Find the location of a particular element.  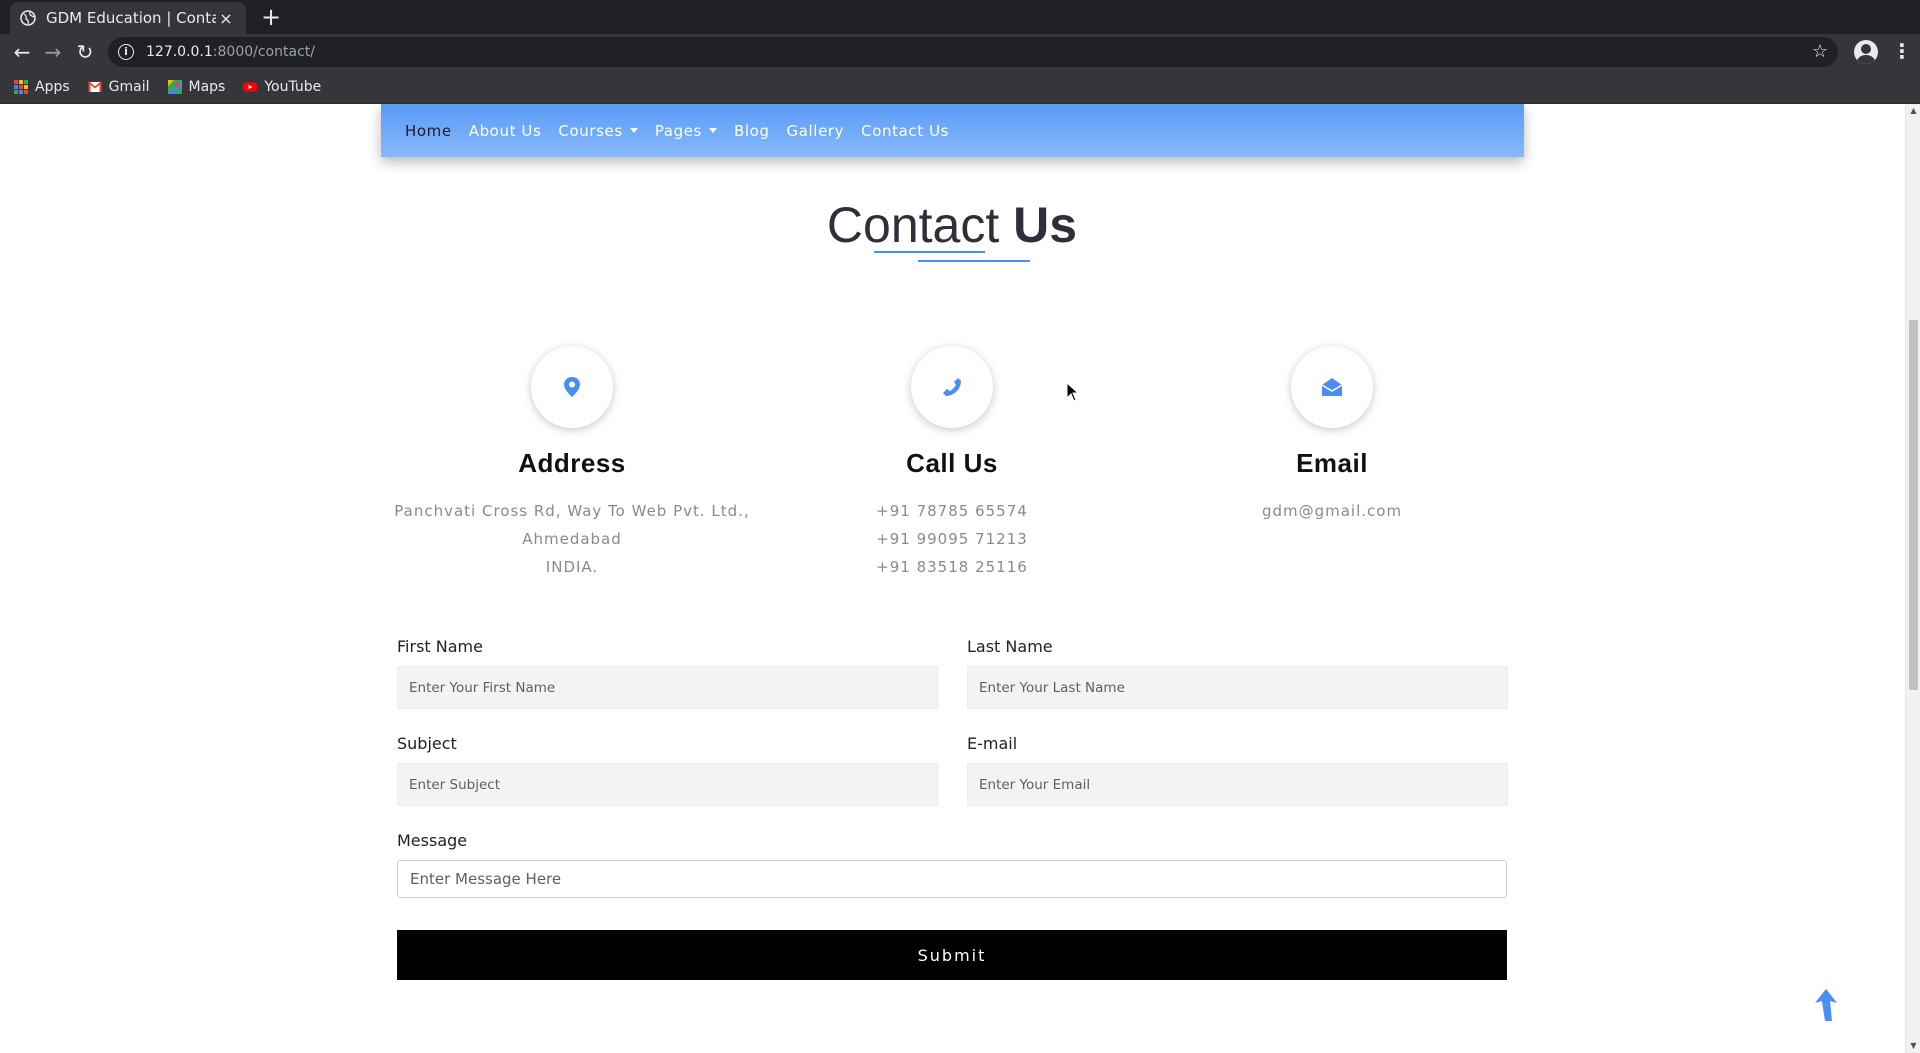

bookmark-label: Apps is located at coordinates (52, 86).